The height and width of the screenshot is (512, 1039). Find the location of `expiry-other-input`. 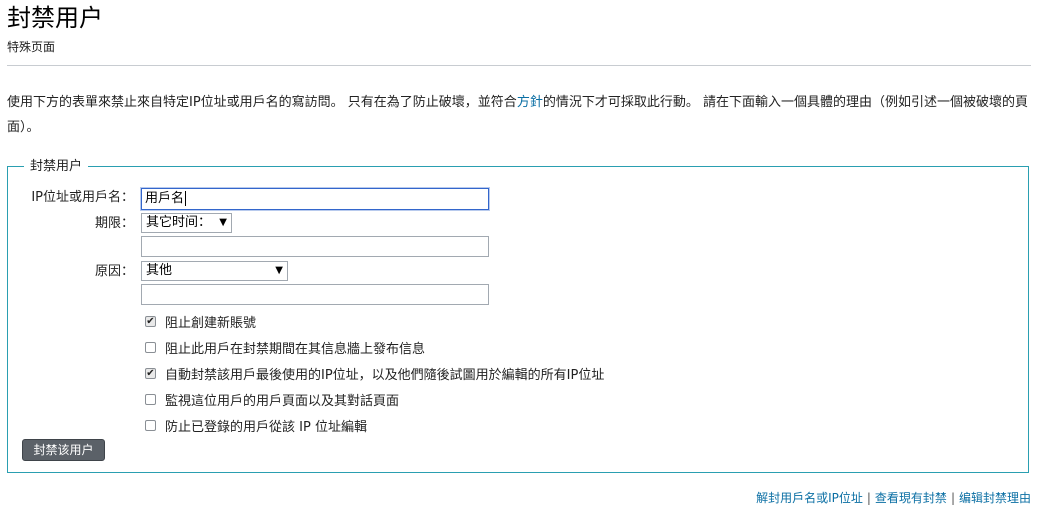

expiry-other-input is located at coordinates (315, 246).